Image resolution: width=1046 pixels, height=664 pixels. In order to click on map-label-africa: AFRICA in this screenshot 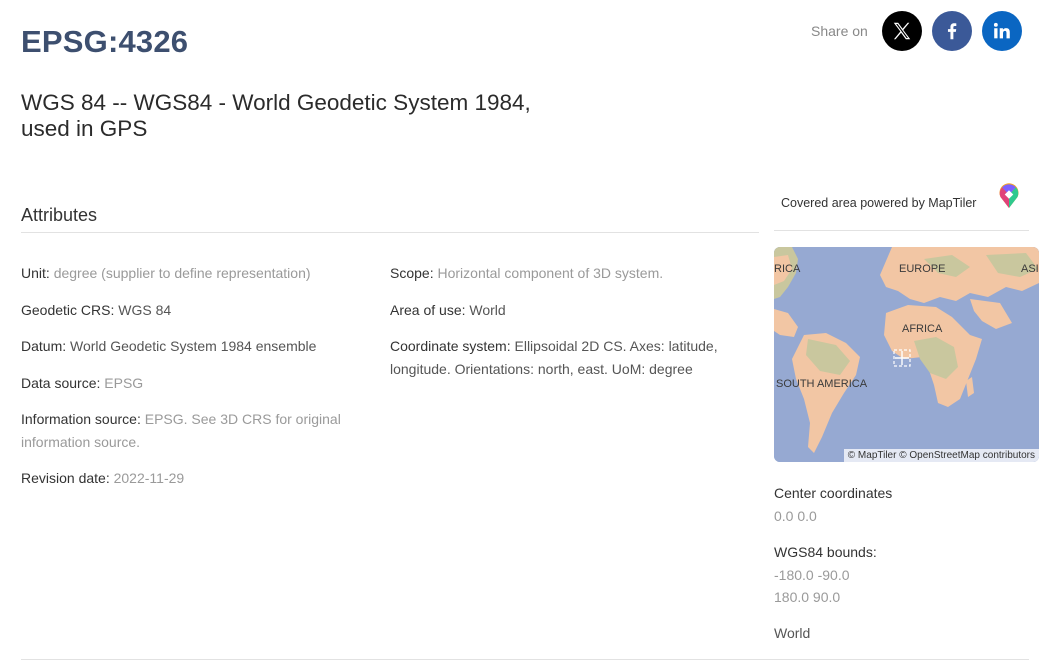, I will do `click(922, 329)`.